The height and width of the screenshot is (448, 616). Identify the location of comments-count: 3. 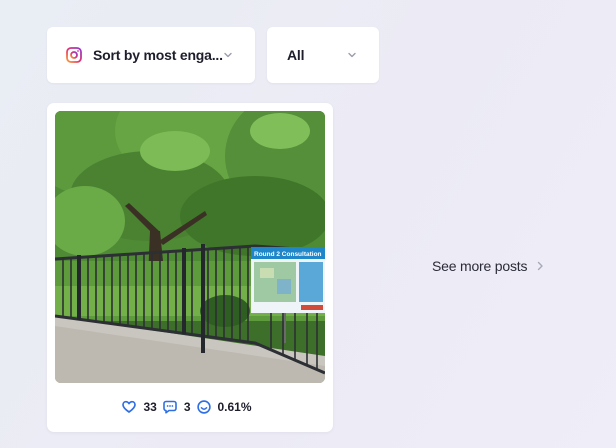
(187, 407).